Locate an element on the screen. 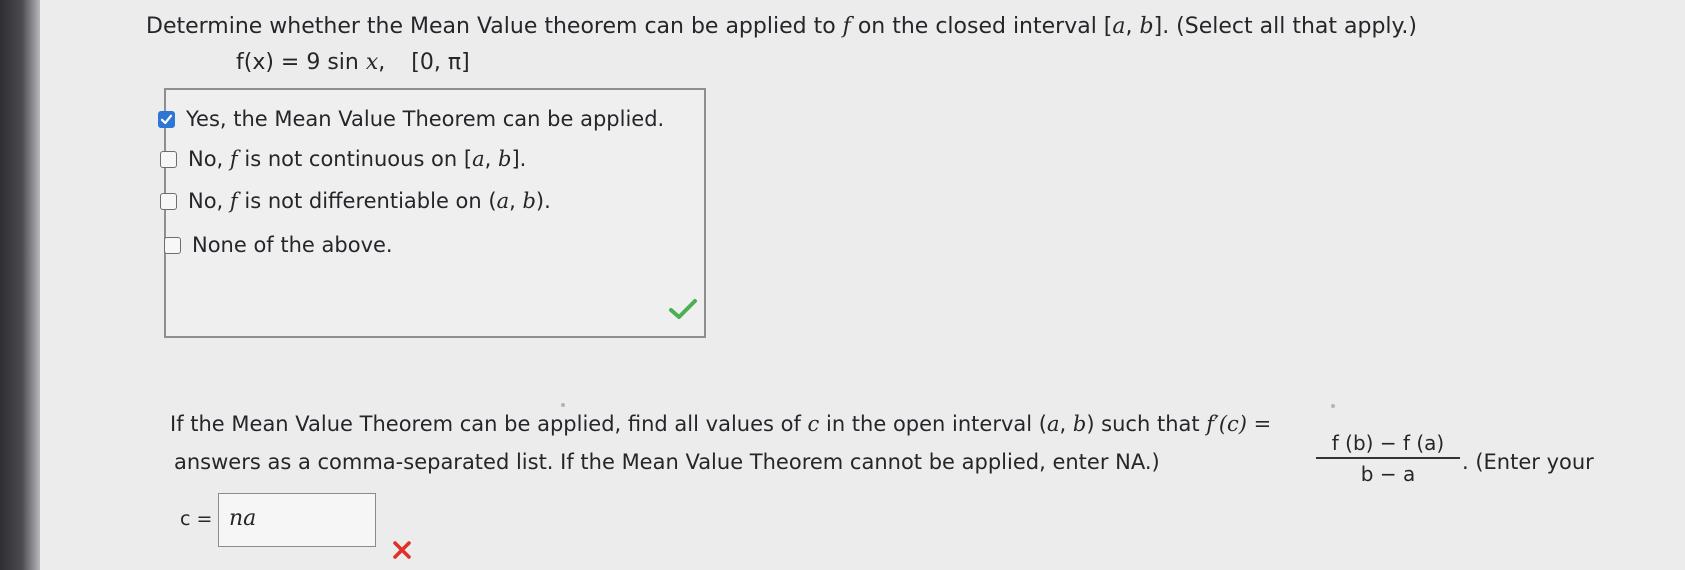 The image size is (1685, 570). choice-none: None of the above. is located at coordinates (278, 245).